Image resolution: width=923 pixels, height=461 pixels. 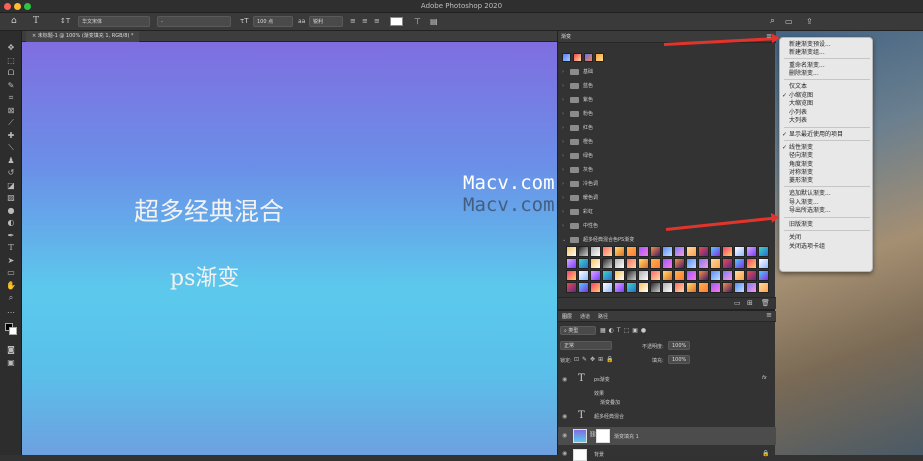 What do you see at coordinates (667, 100) in the screenshot?
I see `gradient-group: › 紫色` at bounding box center [667, 100].